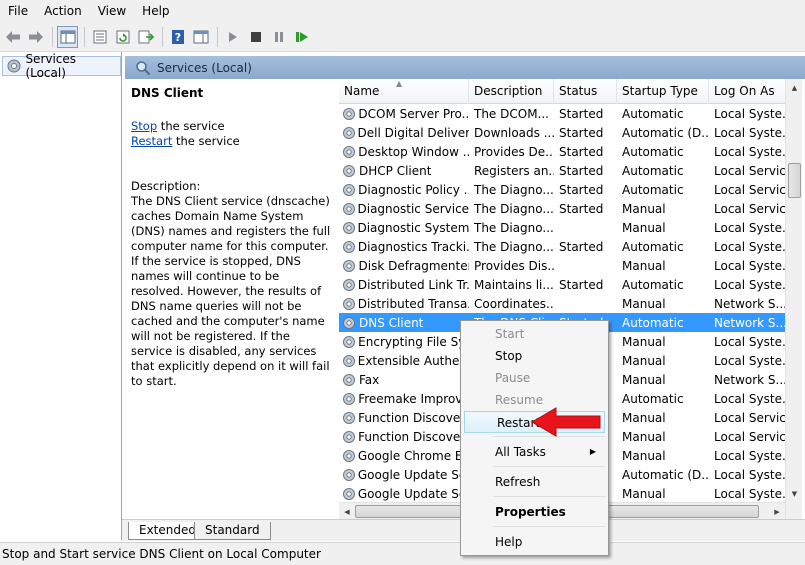  What do you see at coordinates (166, 186) in the screenshot?
I see `description-label: Description:` at bounding box center [166, 186].